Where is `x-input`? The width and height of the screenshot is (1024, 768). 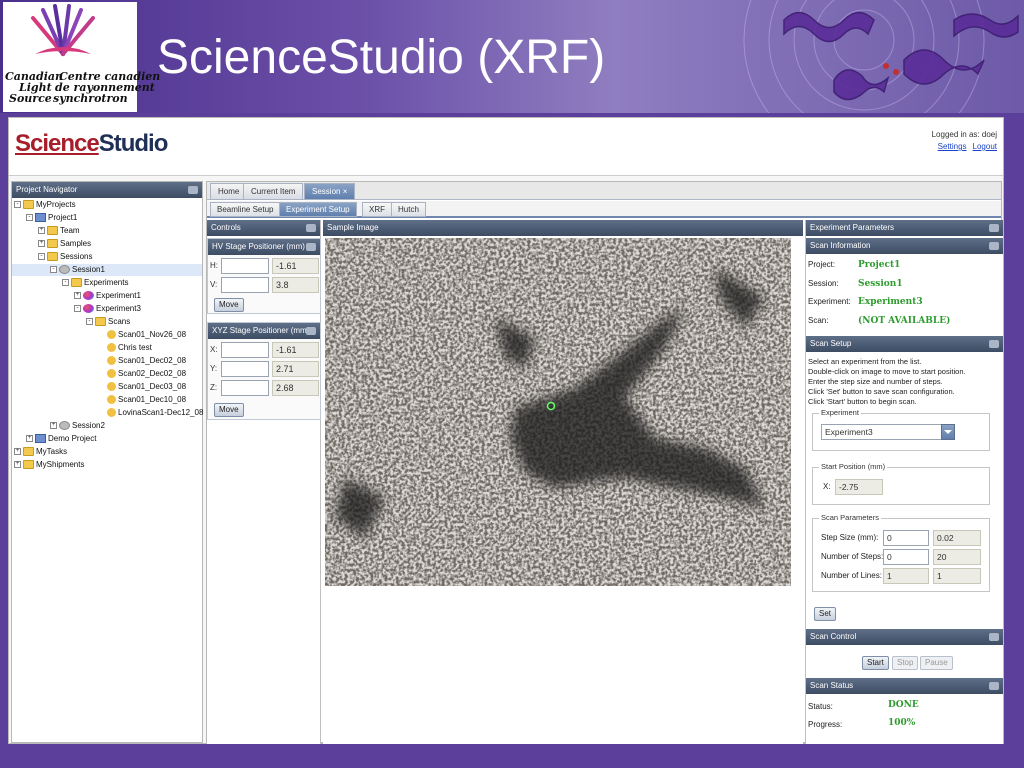
x-input is located at coordinates (245, 350).